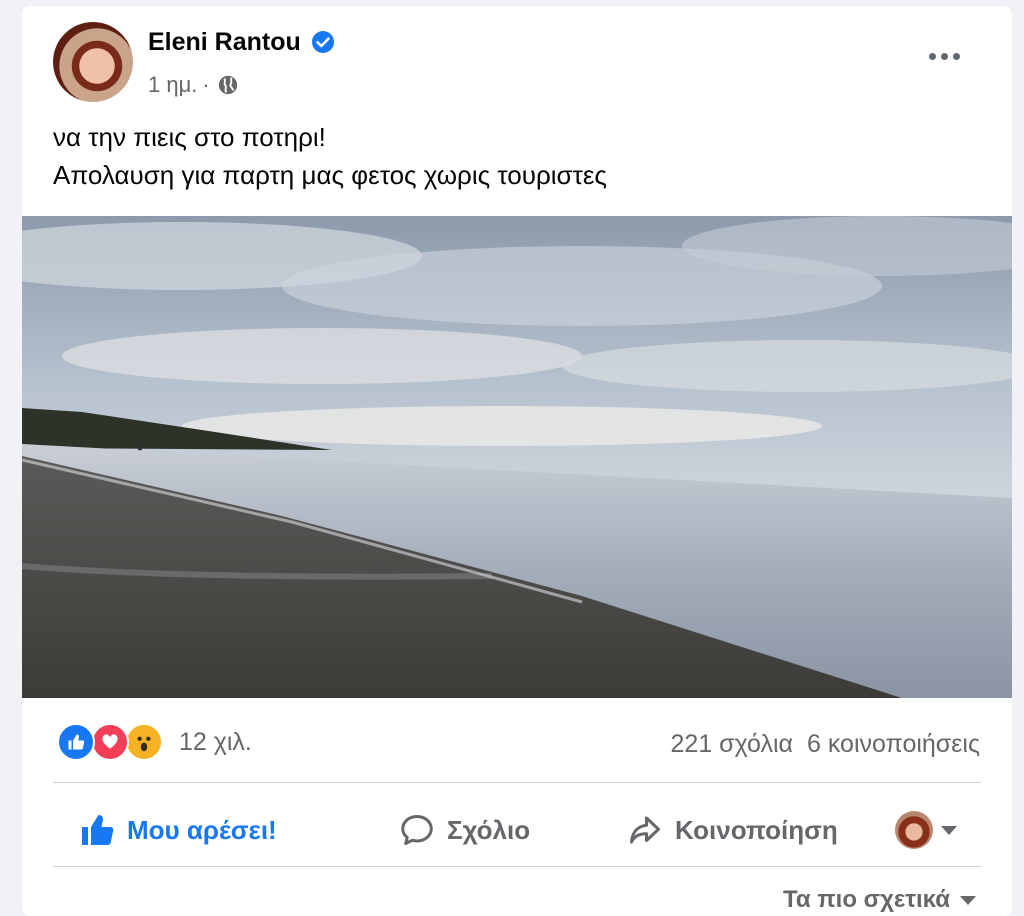 Image resolution: width=1024 pixels, height=916 pixels. I want to click on author-name: Eleni Rantou, so click(224, 42).